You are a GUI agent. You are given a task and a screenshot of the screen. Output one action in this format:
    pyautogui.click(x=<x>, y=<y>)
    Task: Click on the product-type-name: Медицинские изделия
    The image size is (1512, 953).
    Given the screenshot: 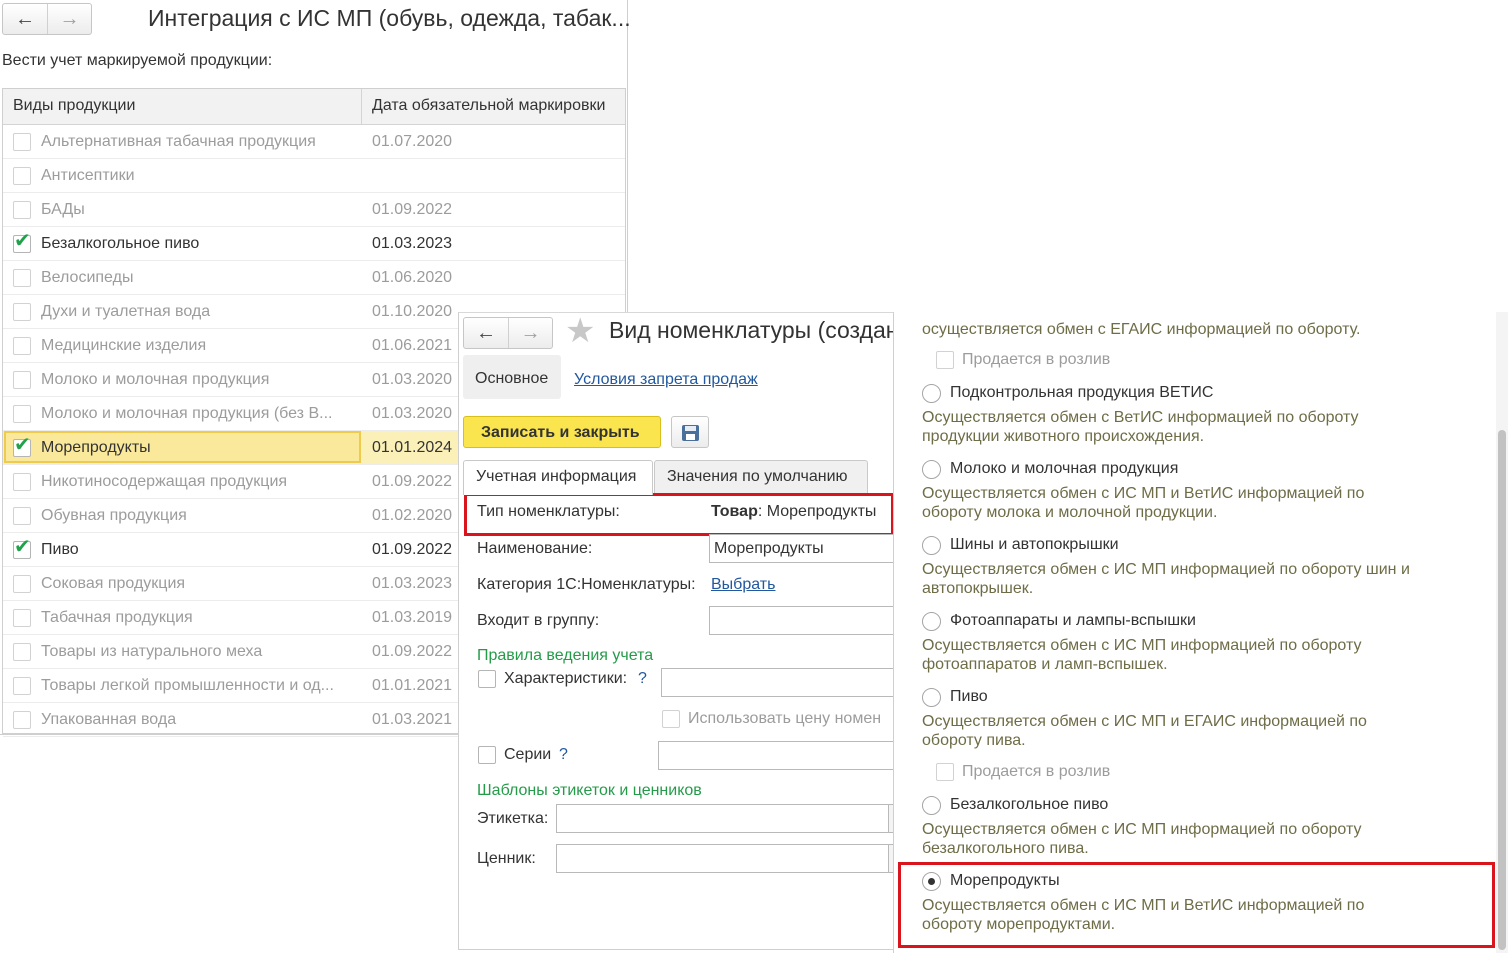 What is the action you would take?
    pyautogui.click(x=124, y=345)
    